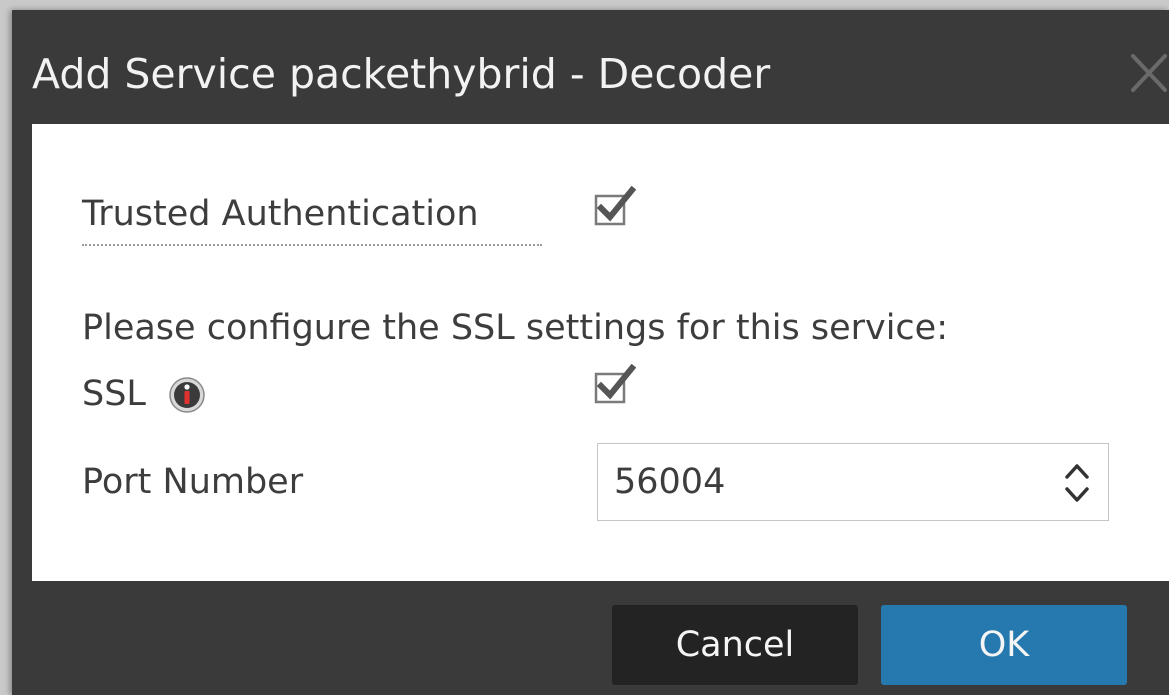  I want to click on spinner-updown-icon, so click(1077, 483).